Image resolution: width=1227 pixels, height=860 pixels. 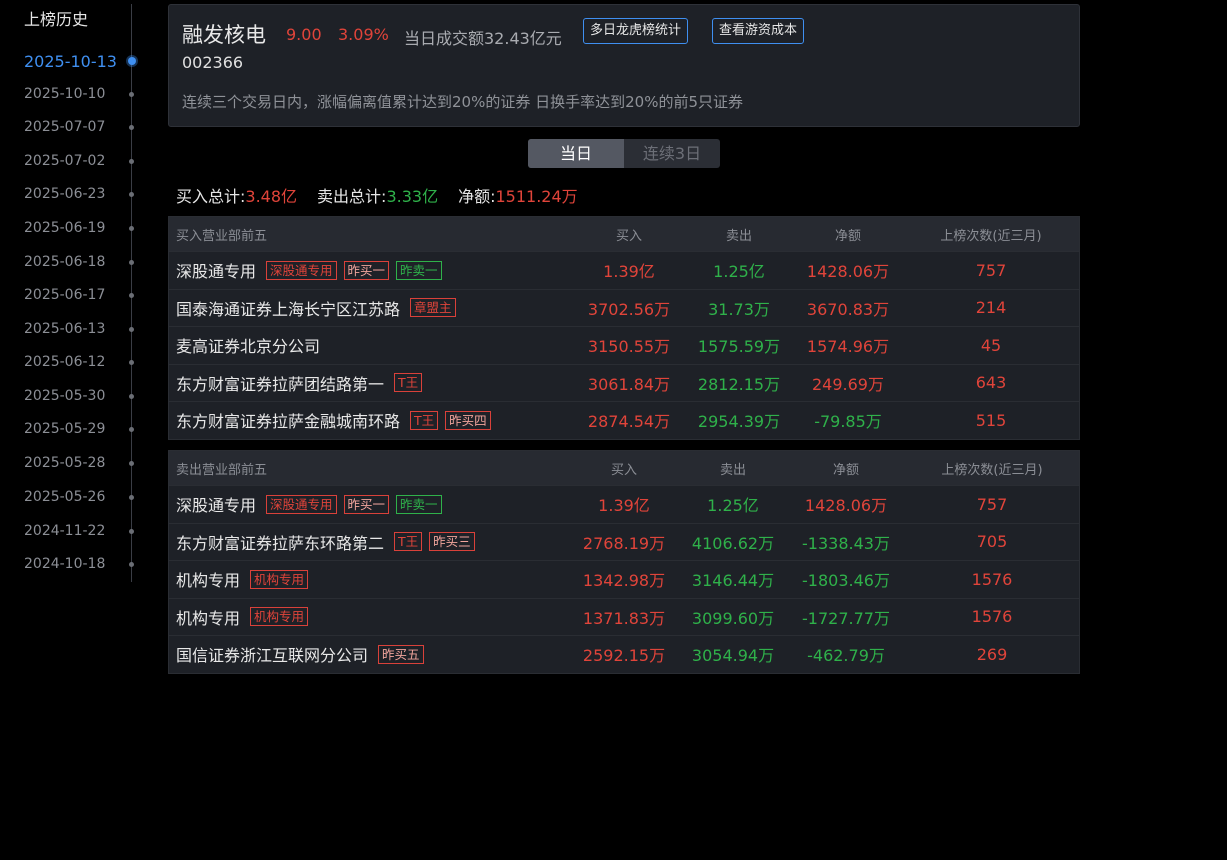 What do you see at coordinates (452, 542) in the screenshot?
I see `seat-tag-badge: 昨买三` at bounding box center [452, 542].